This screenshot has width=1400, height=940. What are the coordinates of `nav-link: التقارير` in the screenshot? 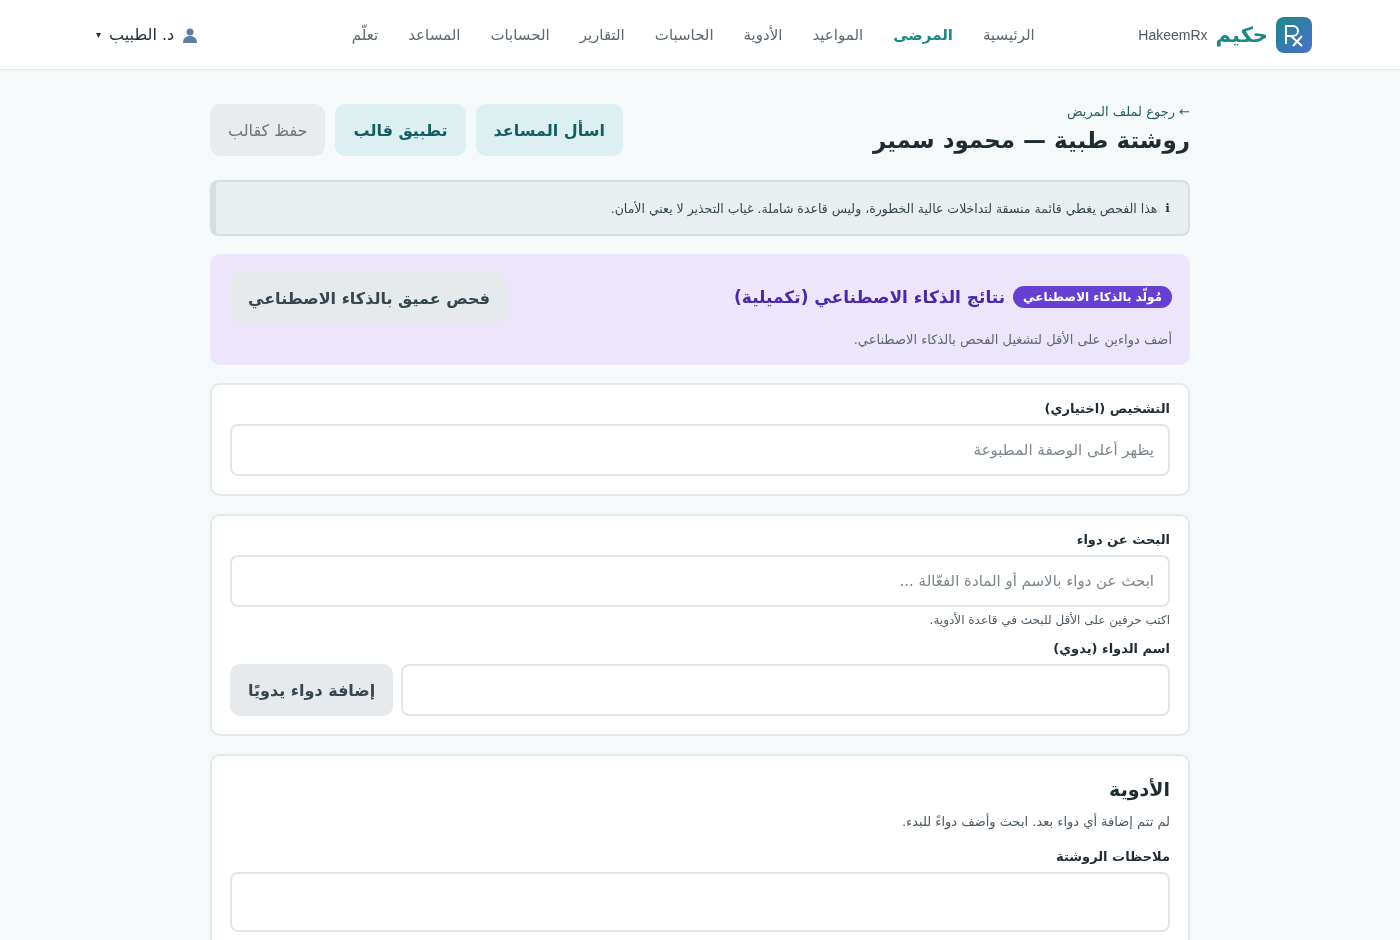 It's located at (602, 34).